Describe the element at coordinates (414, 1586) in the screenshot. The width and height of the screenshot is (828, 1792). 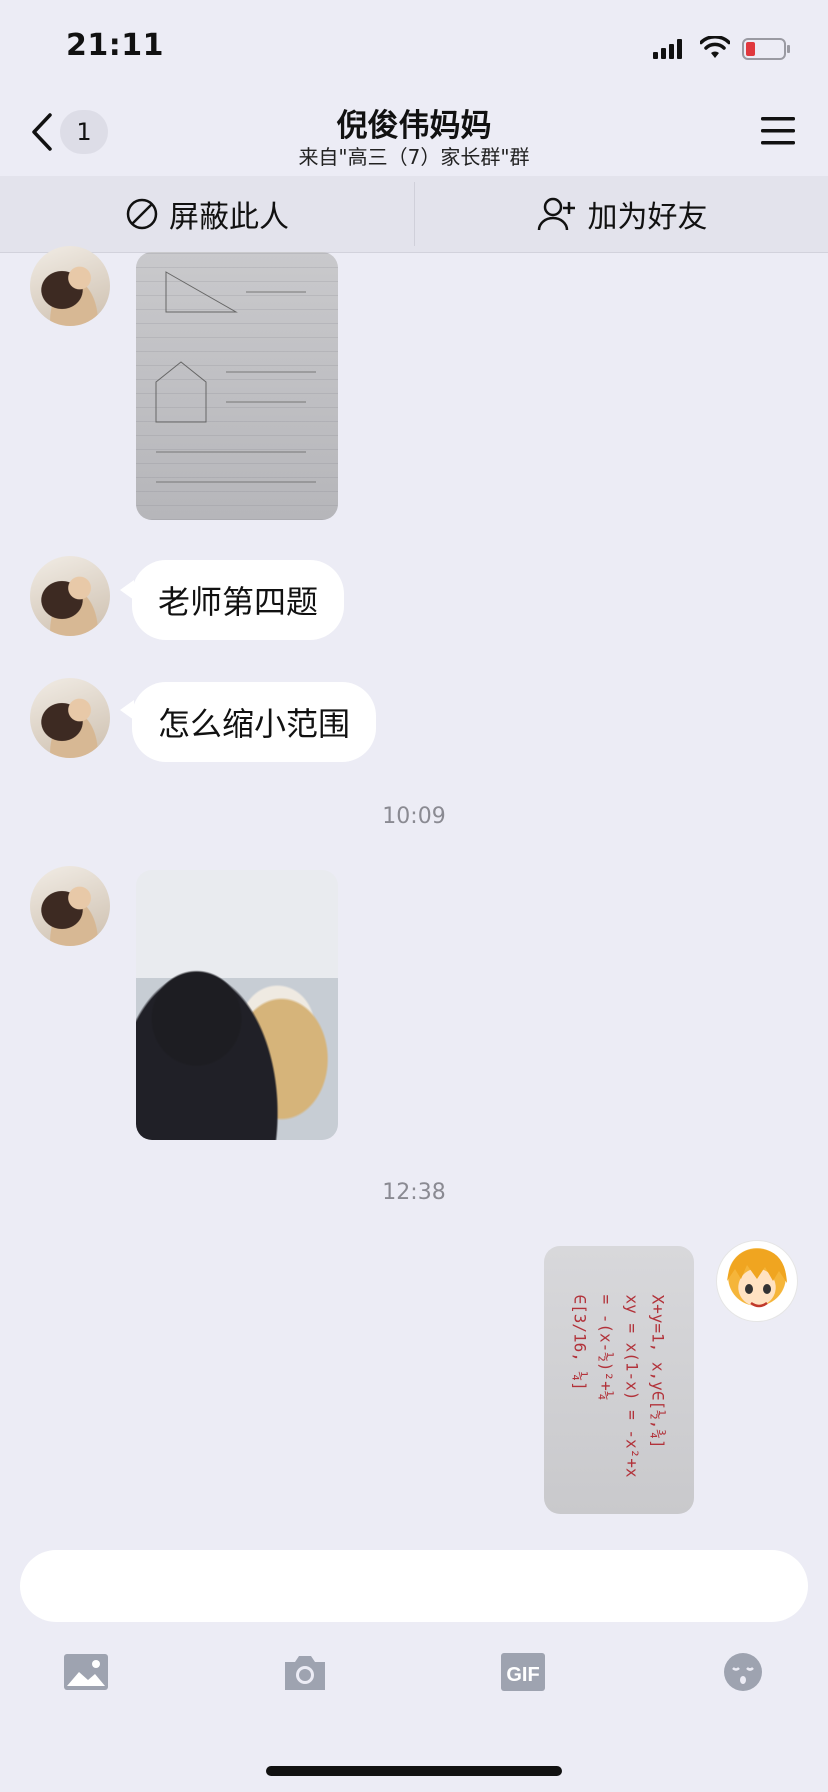
I see `message-input` at that location.